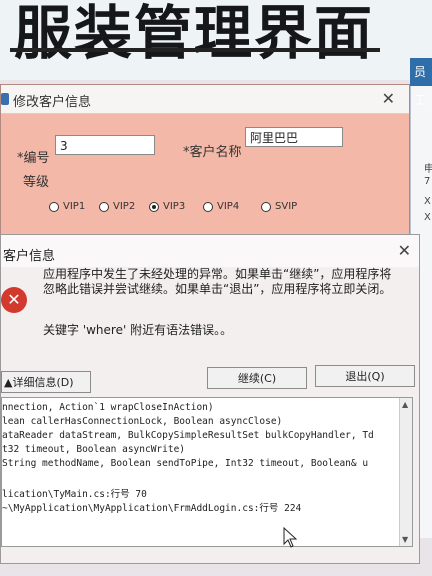  I want to click on banner-underline, so click(195, 50).